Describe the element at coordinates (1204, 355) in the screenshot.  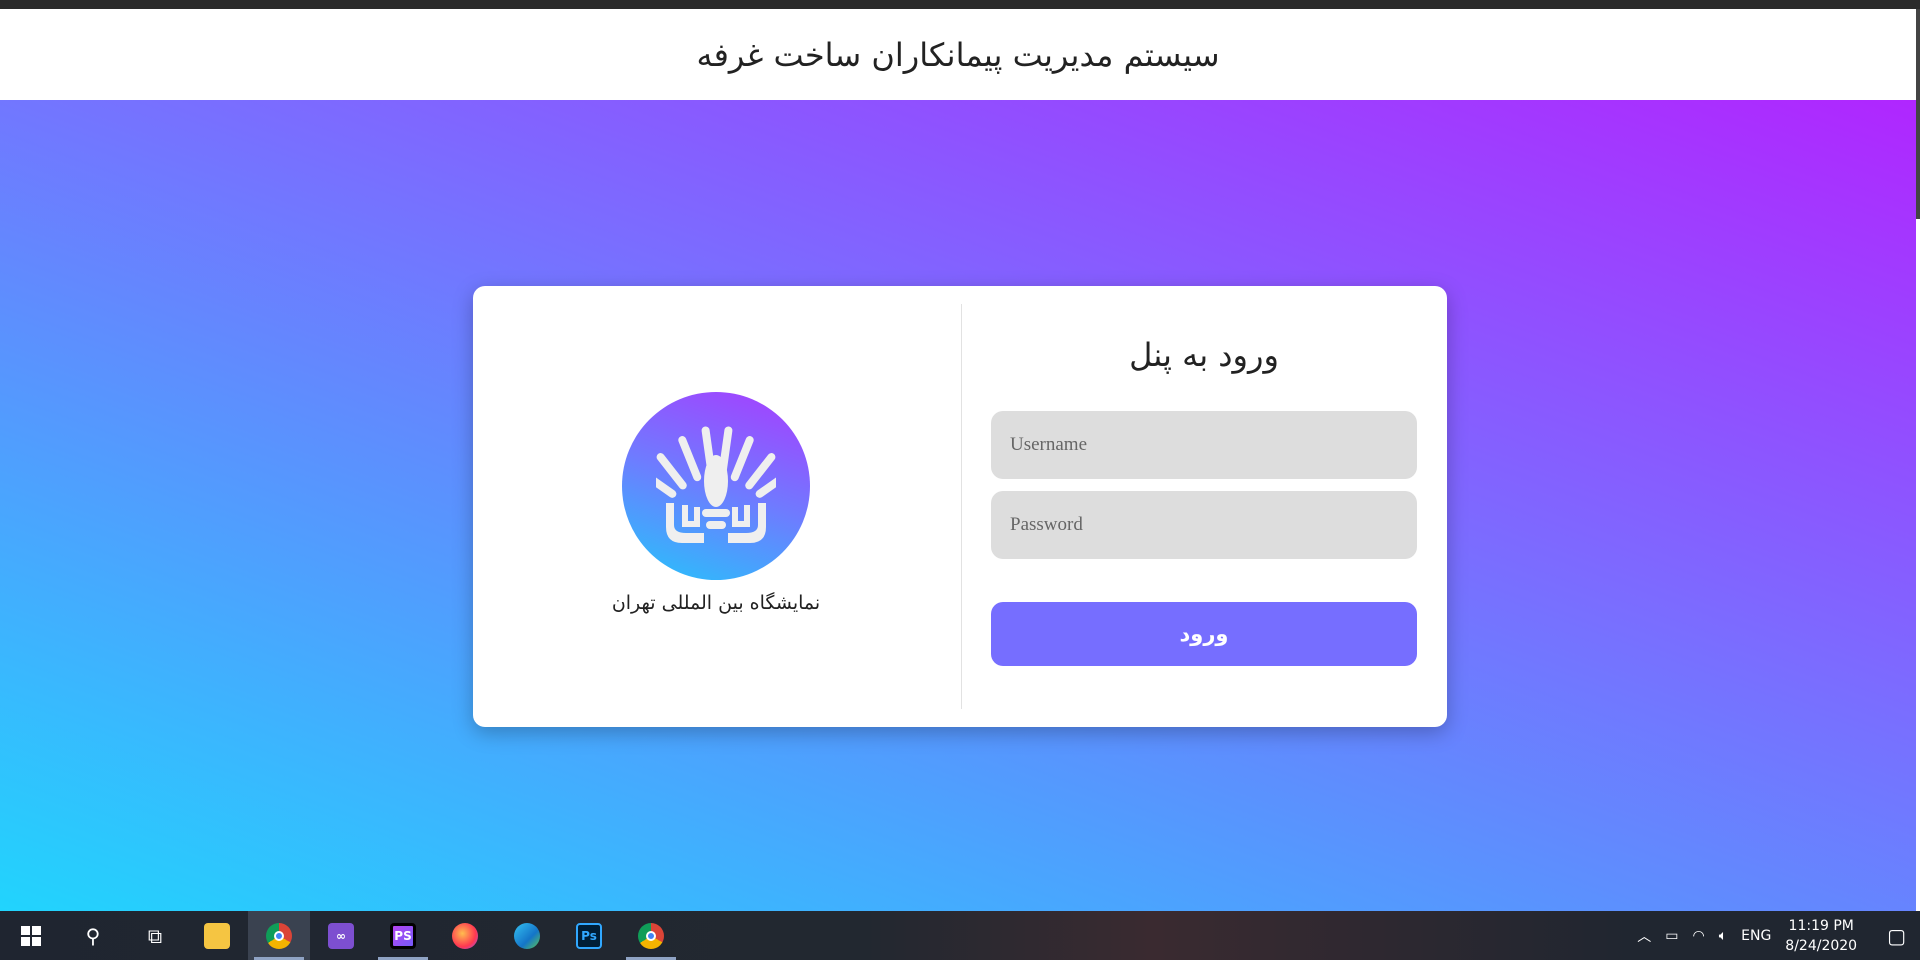
I see `login-title: ورود به پنل` at that location.